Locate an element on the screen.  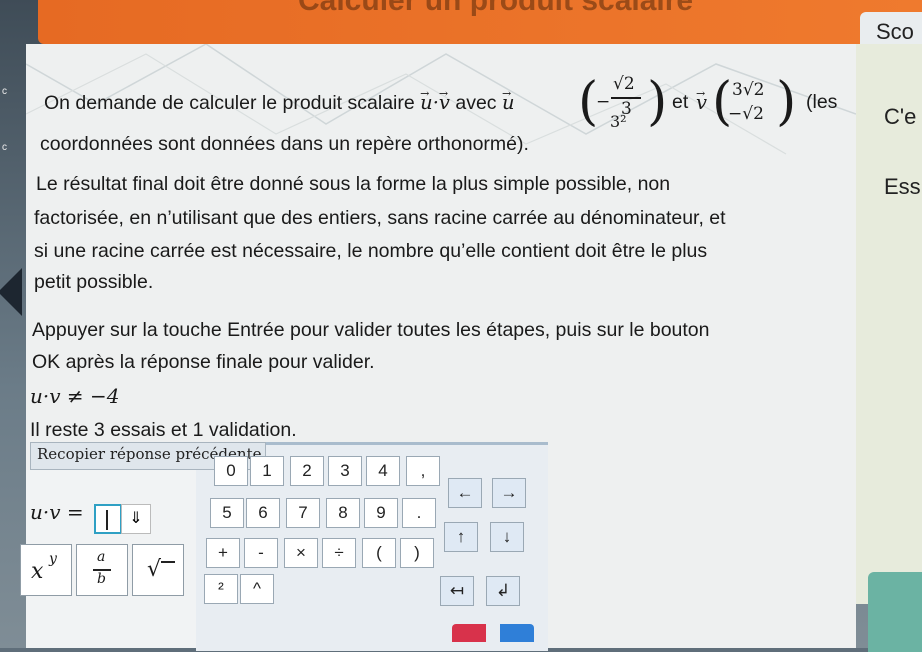
key-9: 9 is located at coordinates (381, 513).